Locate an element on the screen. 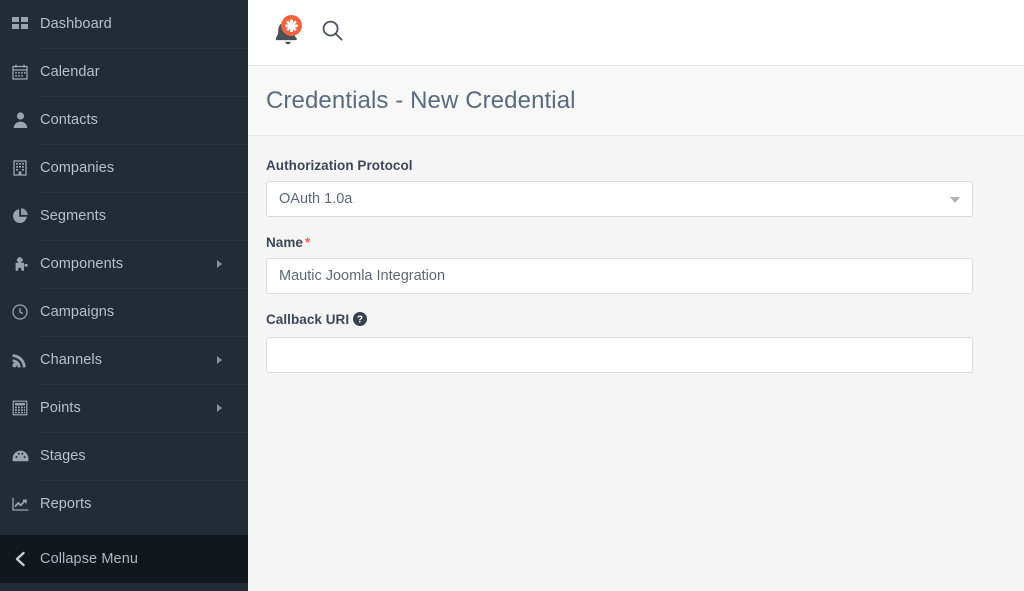  collapse-menu-label: Collapse Menu is located at coordinates (89, 559).